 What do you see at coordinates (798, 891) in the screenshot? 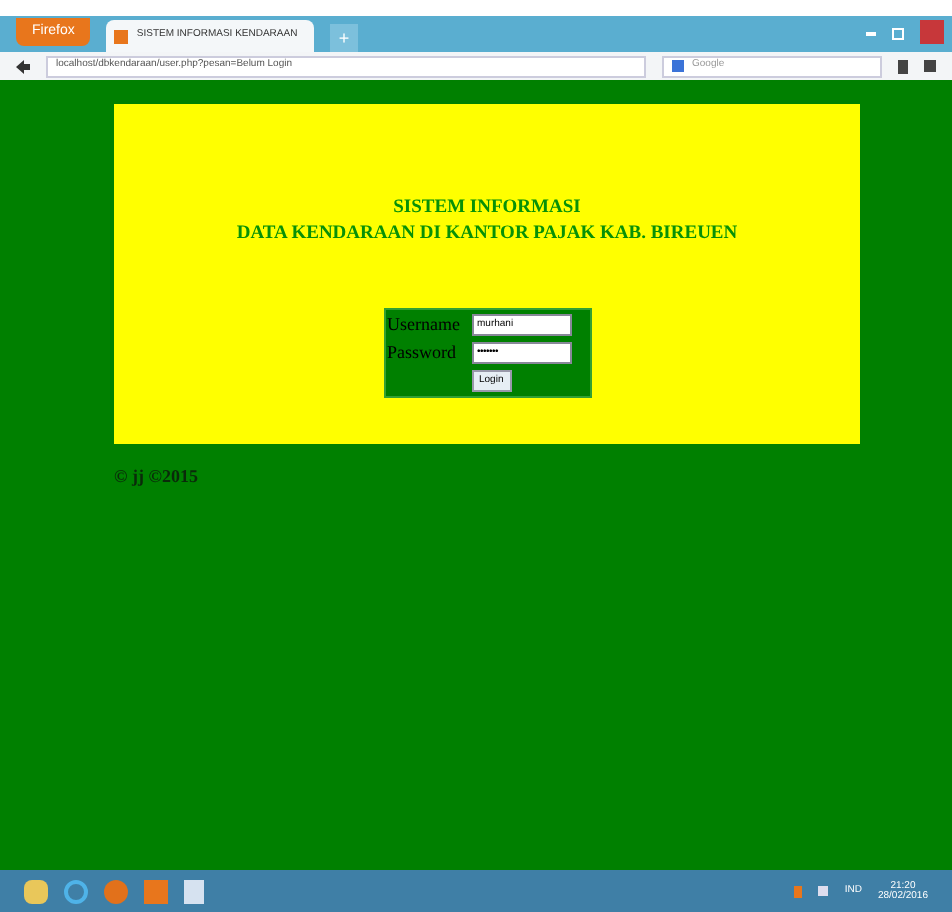
I see `tray-icon` at bounding box center [798, 891].